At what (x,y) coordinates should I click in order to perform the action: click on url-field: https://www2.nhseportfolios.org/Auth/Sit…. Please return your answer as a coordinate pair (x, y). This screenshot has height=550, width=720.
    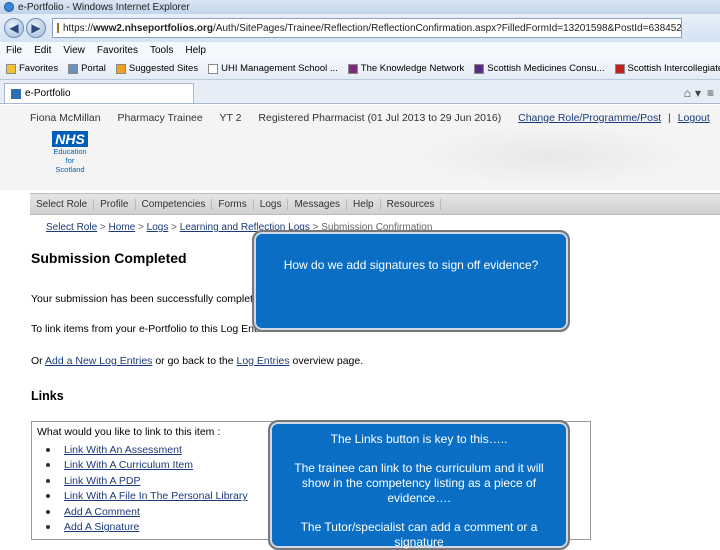
    Looking at the image, I should click on (367, 28).